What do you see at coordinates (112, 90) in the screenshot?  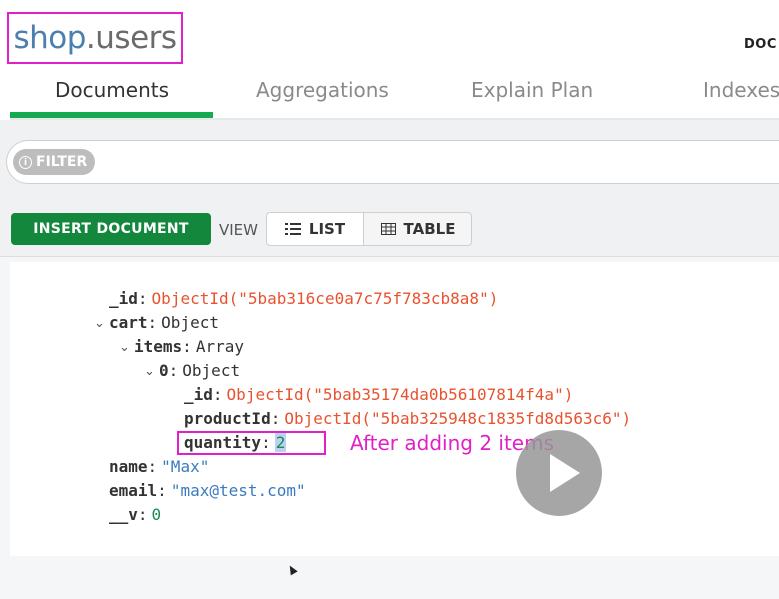 I see `tab-documents: Documents` at bounding box center [112, 90].